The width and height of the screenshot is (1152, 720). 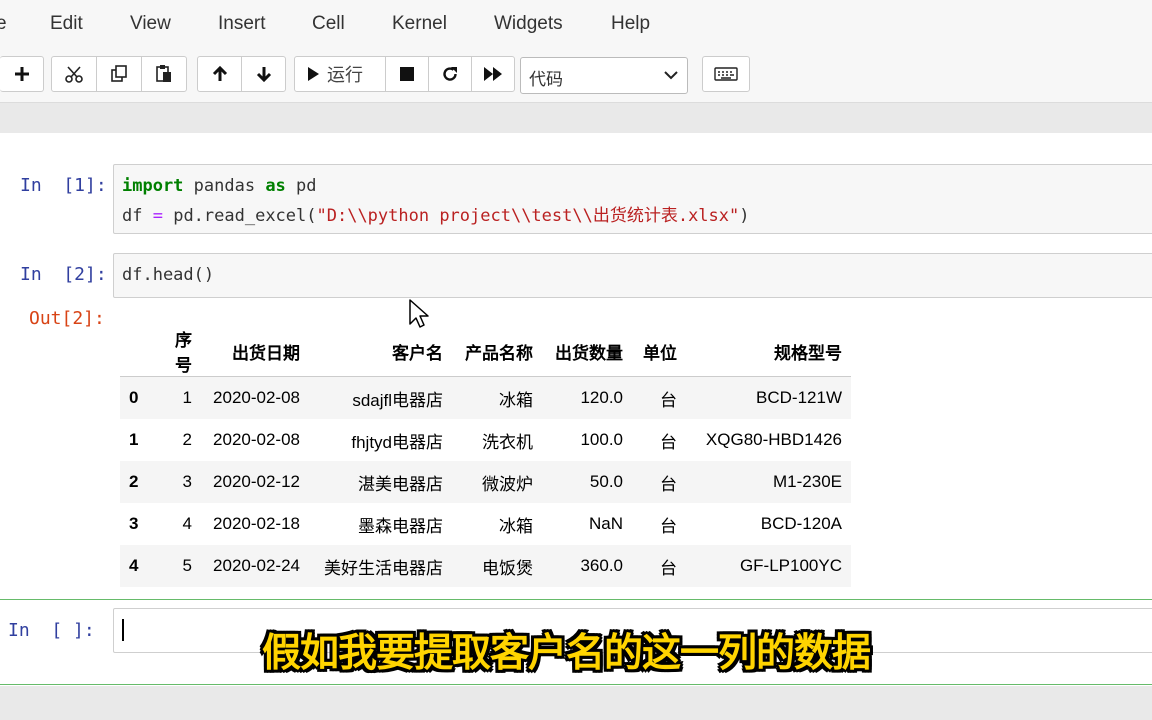 I want to click on keyboard-icon, so click(x=726, y=74).